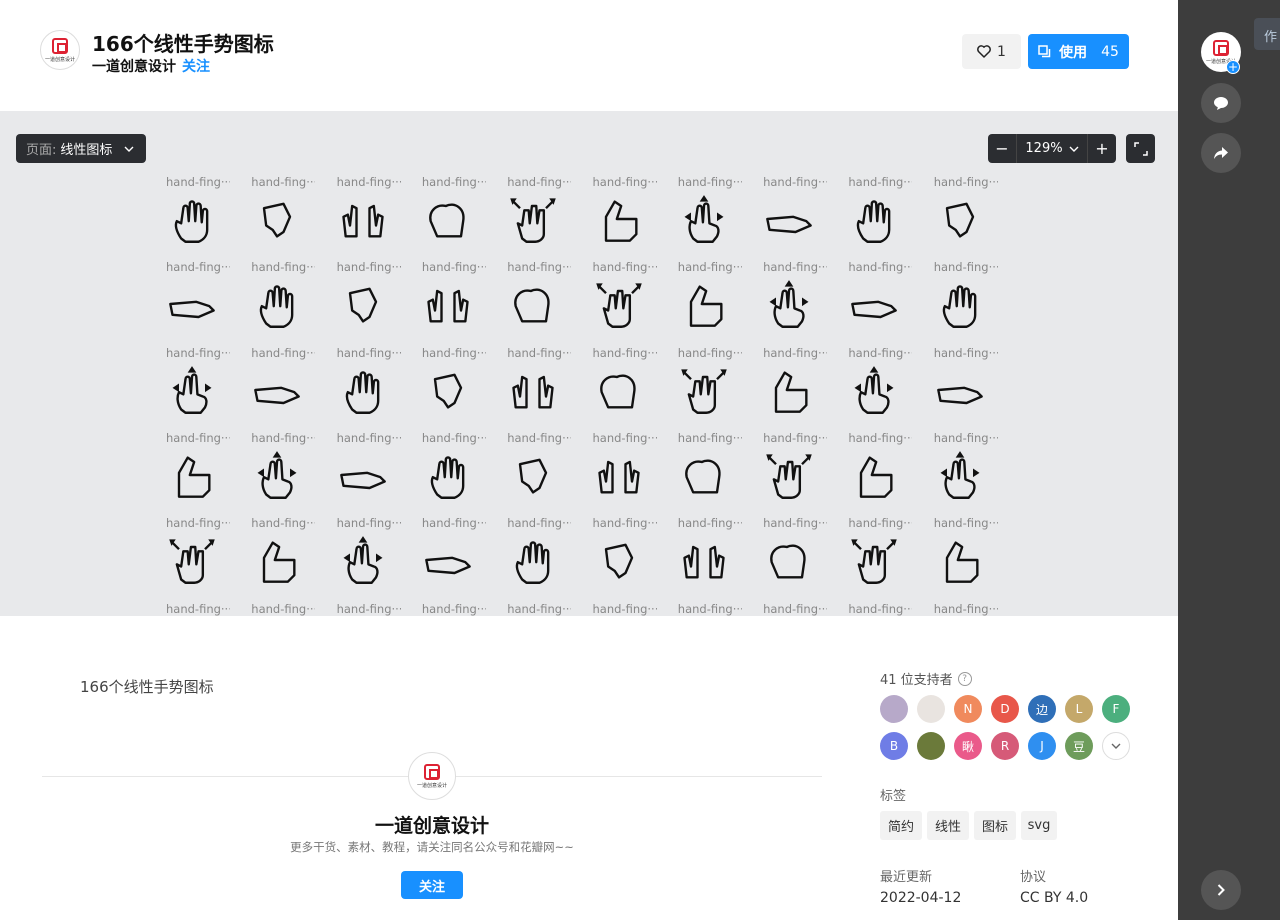  Describe the element at coordinates (1267, 34) in the screenshot. I see `sidebar-tab: 作` at that location.